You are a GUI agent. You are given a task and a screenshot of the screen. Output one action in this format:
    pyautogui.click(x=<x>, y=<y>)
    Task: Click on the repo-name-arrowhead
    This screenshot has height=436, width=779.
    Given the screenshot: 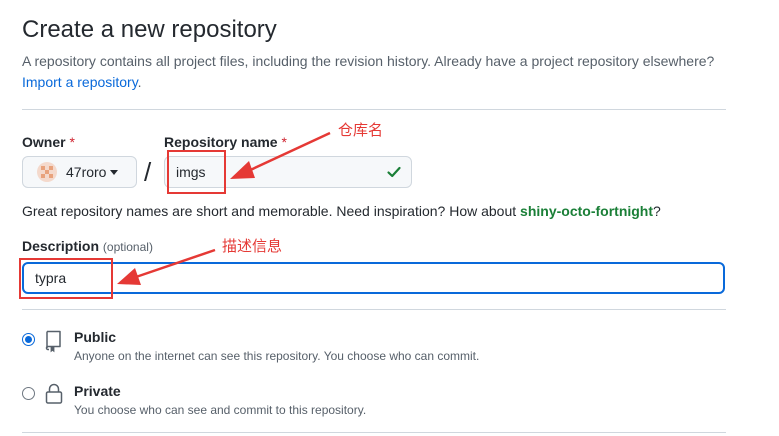 What is the action you would take?
    pyautogui.click(x=242, y=170)
    